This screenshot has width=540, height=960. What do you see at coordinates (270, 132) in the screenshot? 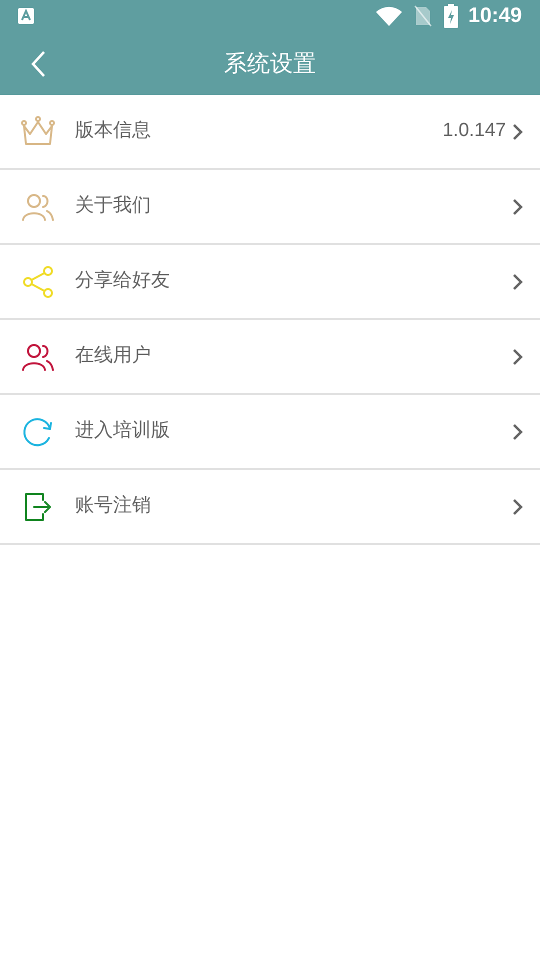
I see `settings-row: 版本信息 1.0.147` at bounding box center [270, 132].